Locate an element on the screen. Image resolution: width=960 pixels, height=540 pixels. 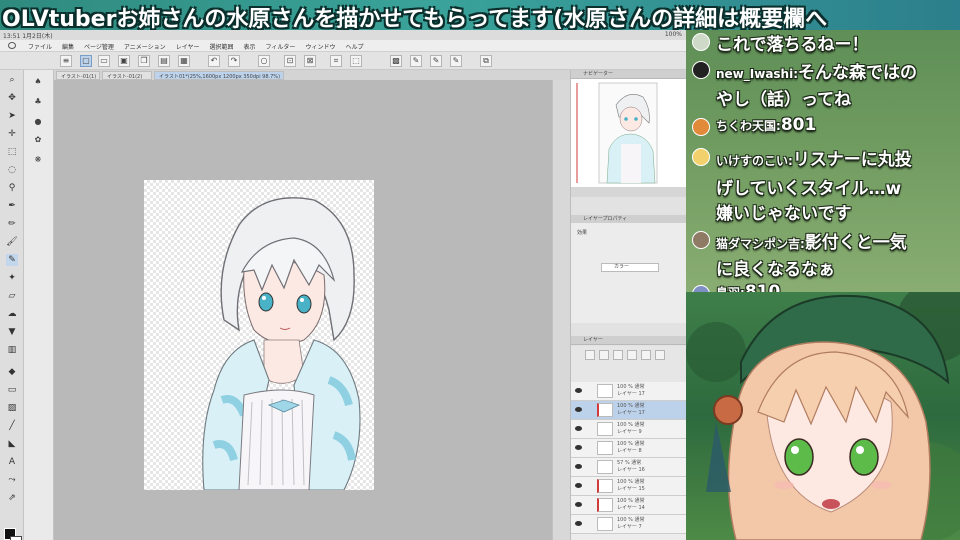
layer-row: 57 % 通常 レイヤー 16 is located at coordinates (629, 467).